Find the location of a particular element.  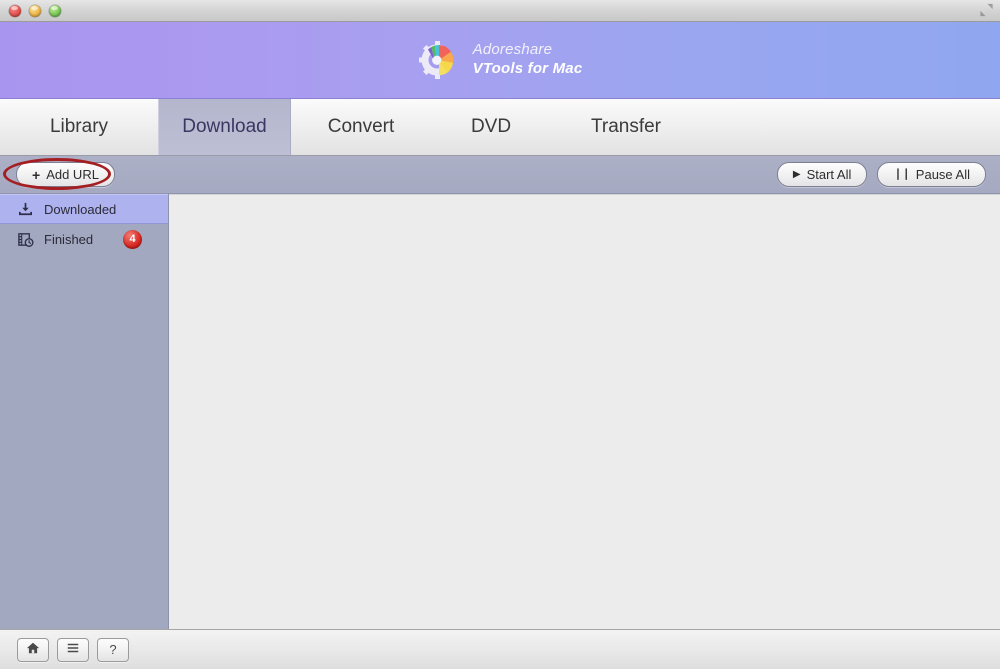

brand-lockup: Adoreshare VTools for Mac is located at coordinates (500, 60).